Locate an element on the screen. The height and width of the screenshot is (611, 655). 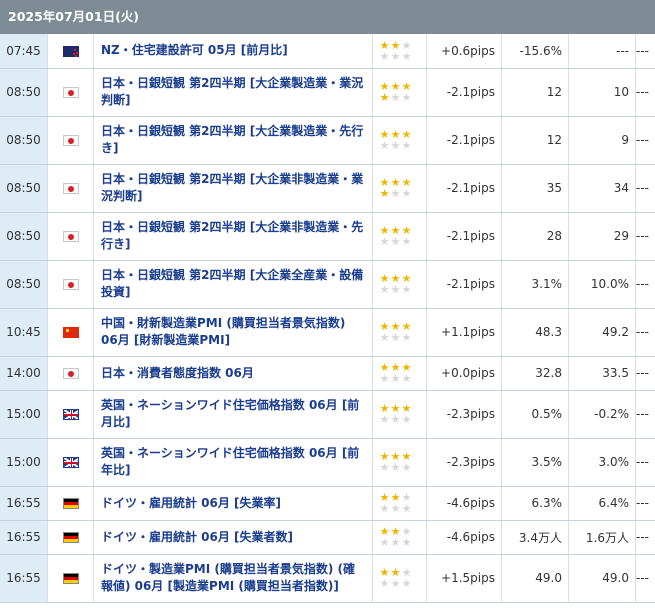
indicator-link: 日本・日銀短観 第2四半期 [大企業非製造業・業況判断] is located at coordinates (233, 188).